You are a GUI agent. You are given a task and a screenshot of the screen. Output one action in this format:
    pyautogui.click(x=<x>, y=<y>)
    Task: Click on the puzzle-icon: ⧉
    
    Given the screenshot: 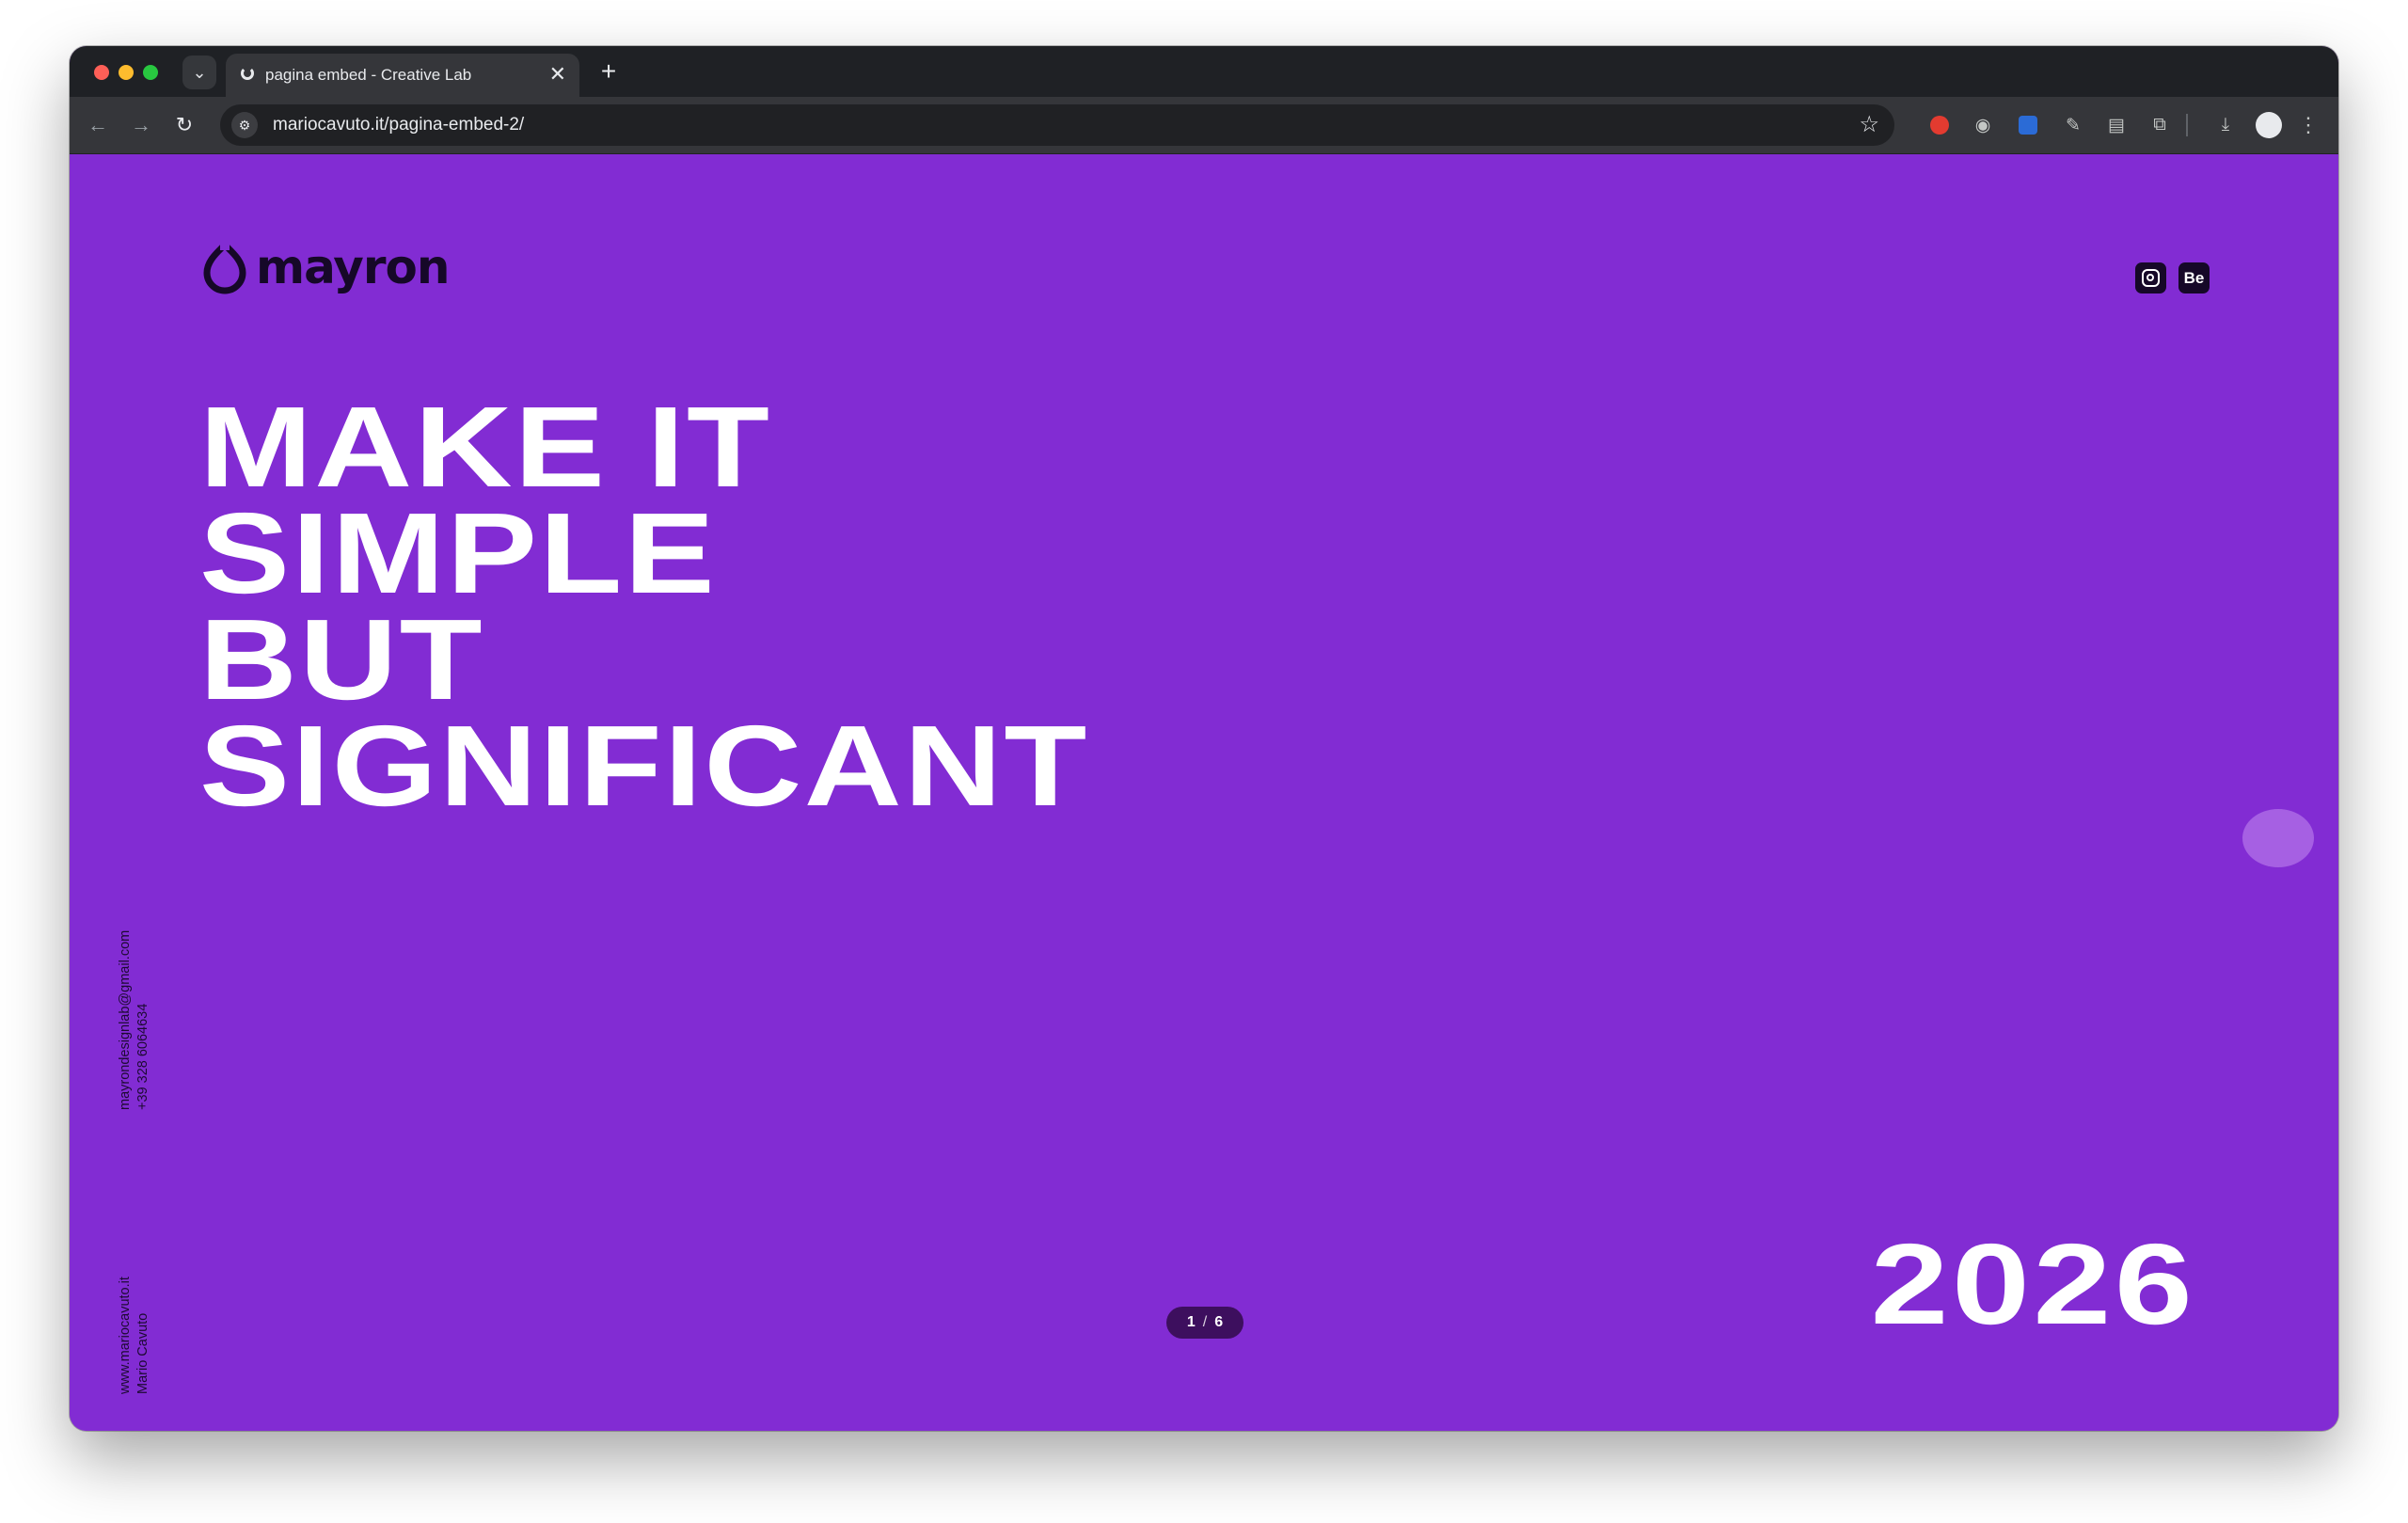 What is the action you would take?
    pyautogui.click(x=2159, y=125)
    